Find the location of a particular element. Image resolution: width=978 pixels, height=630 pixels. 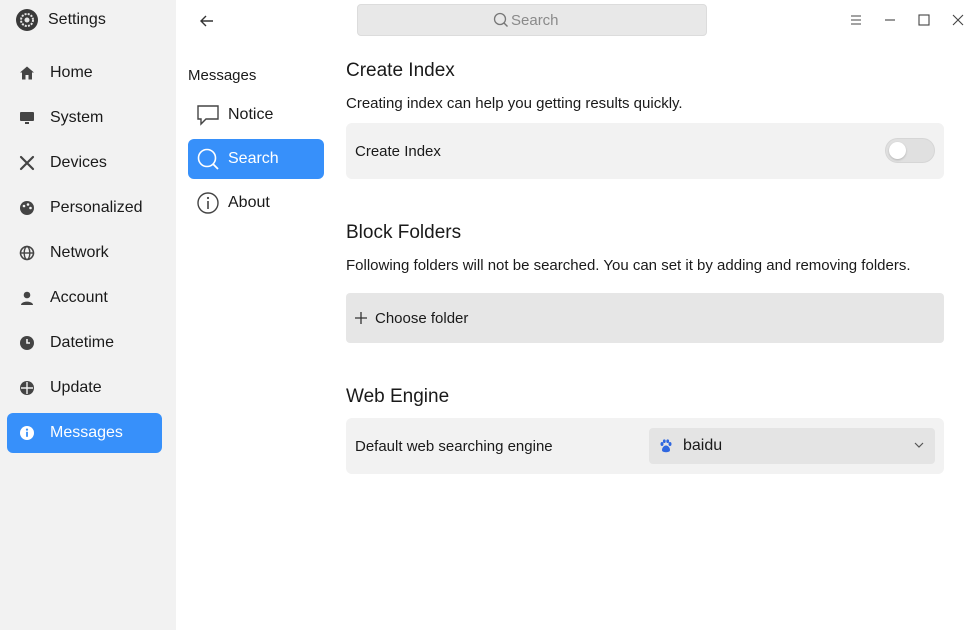

create-index-label: Create Index is located at coordinates (398, 151).